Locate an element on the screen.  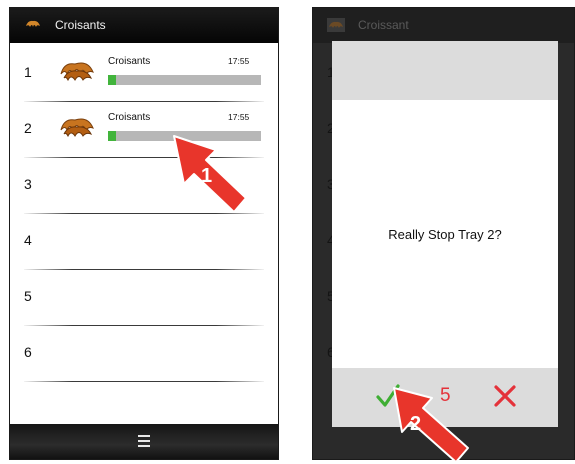
tray-row-4: 4 is located at coordinates (144, 242).